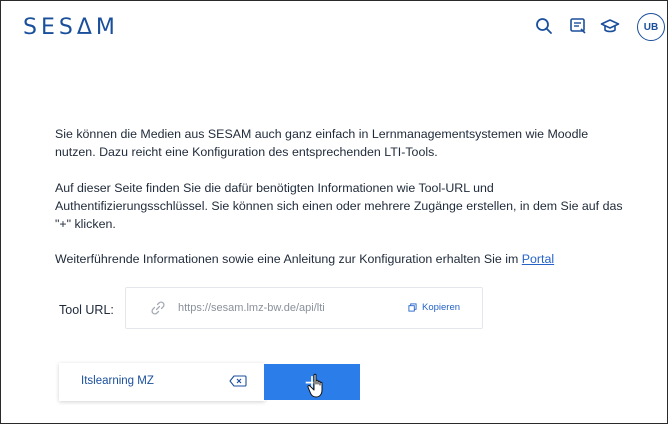 The height and width of the screenshot is (424, 668). What do you see at coordinates (251, 308) in the screenshot?
I see `tool-url-value: https://sesam.lmz-bw.de/api/lti` at bounding box center [251, 308].